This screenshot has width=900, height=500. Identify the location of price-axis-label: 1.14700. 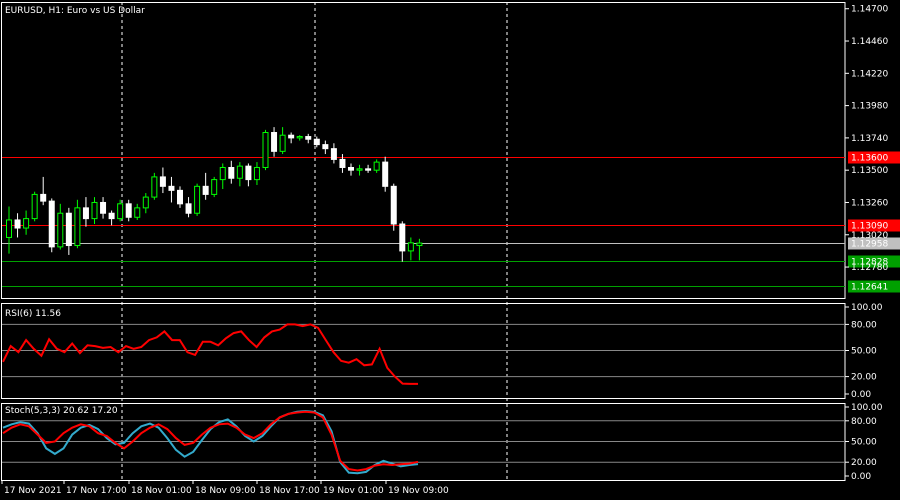
(869, 10).